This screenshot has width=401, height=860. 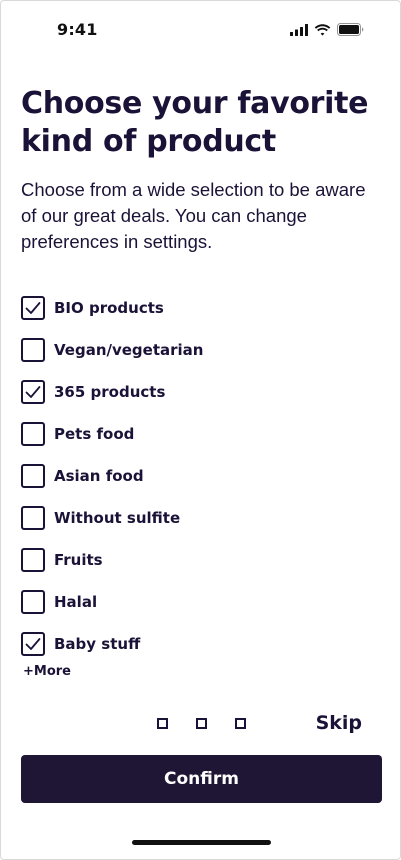 I want to click on status-icons, so click(x=327, y=29).